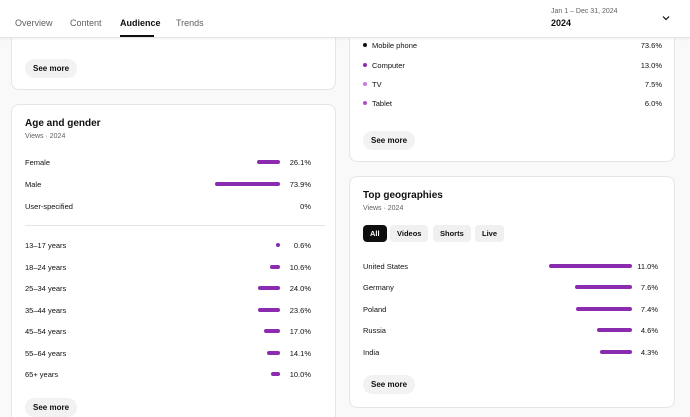 This screenshot has height=417, width=690. I want to click on age-value: 23.6%, so click(300, 310).